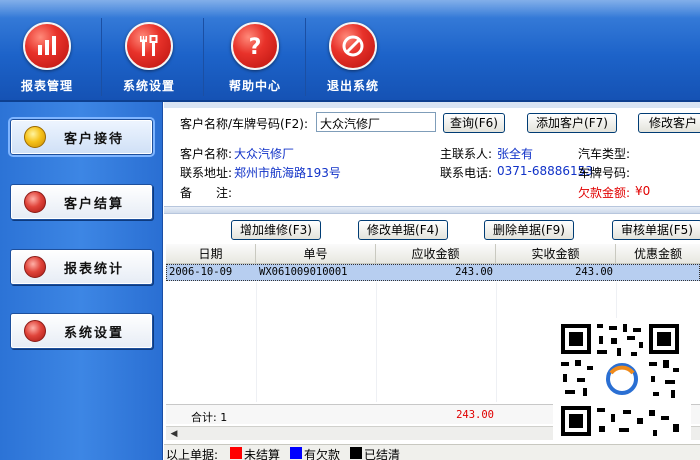 The width and height of the screenshot is (700, 460). I want to click on column-header-date: 日期, so click(211, 254).